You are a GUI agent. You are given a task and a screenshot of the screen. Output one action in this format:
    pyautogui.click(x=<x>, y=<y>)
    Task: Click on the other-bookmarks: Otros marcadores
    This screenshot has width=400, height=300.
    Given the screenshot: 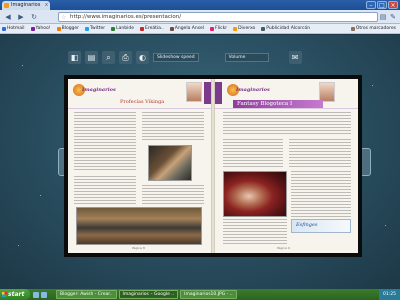 What is the action you would take?
    pyautogui.click(x=373, y=28)
    